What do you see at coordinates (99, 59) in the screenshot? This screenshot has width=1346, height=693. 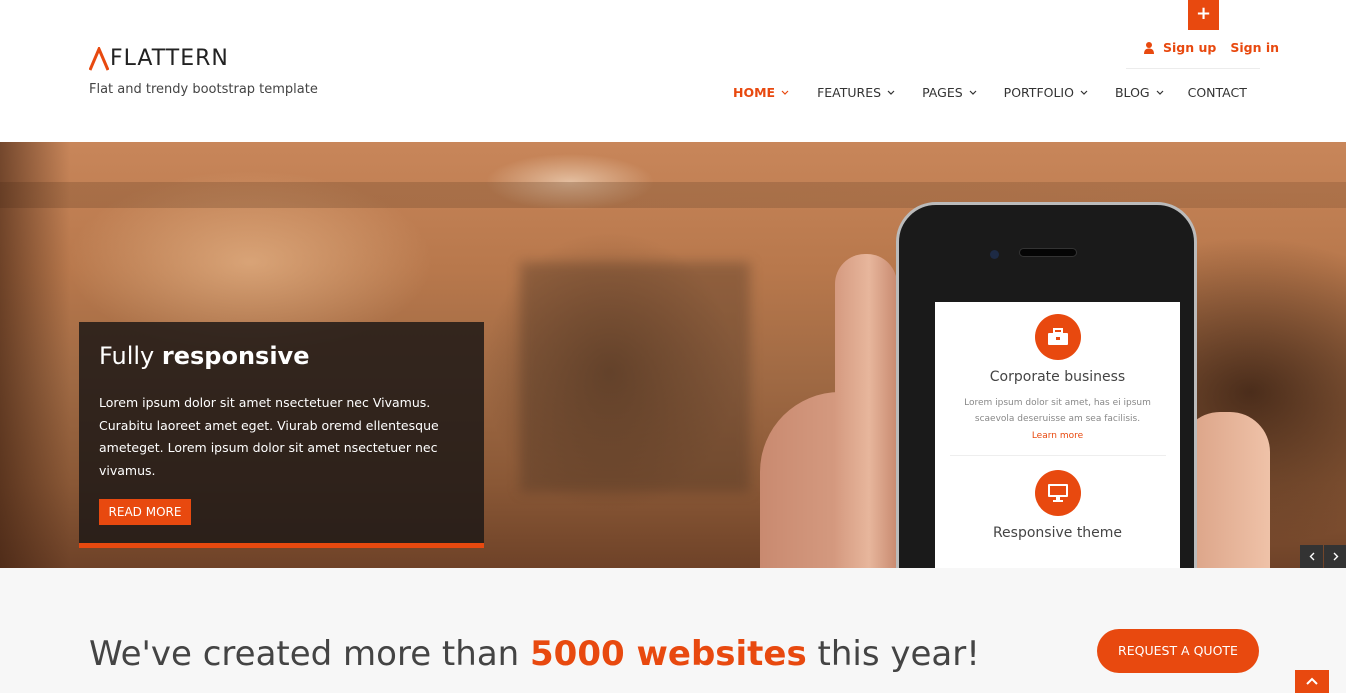 I see `logo-mark-icon` at bounding box center [99, 59].